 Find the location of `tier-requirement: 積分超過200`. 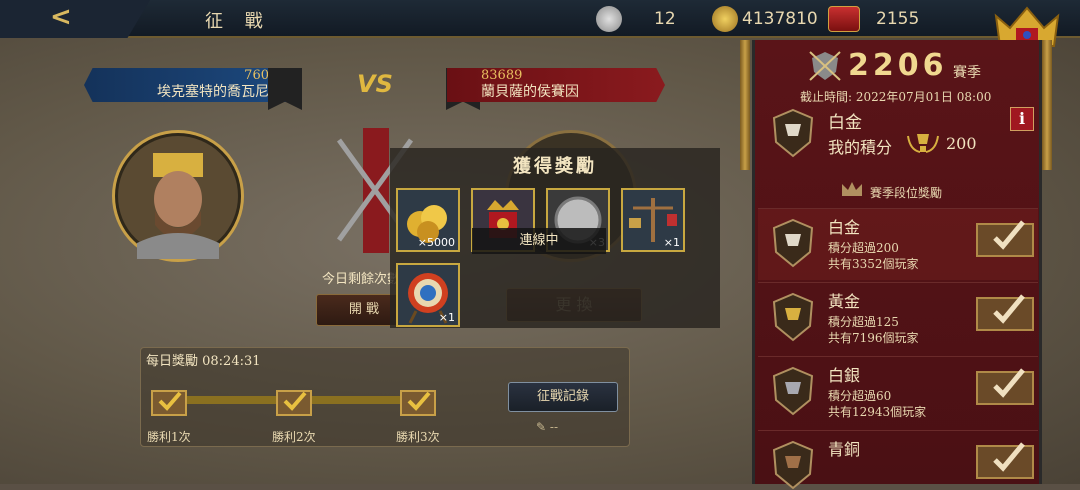

tier-requirement: 積分超過200 is located at coordinates (863, 248).